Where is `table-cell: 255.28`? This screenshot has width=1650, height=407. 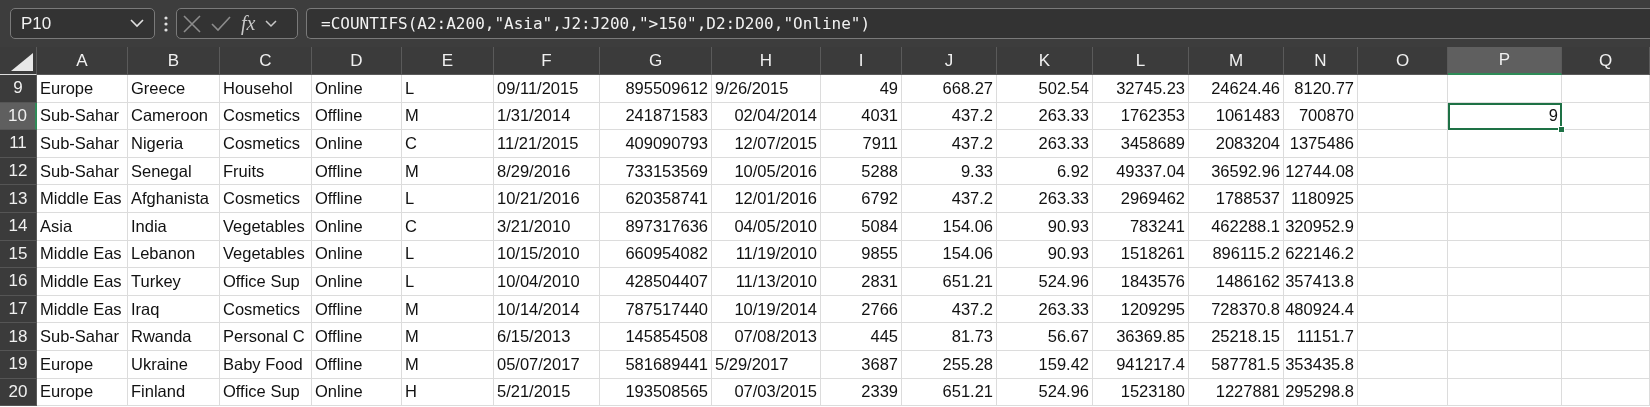
table-cell: 255.28 is located at coordinates (949, 364).